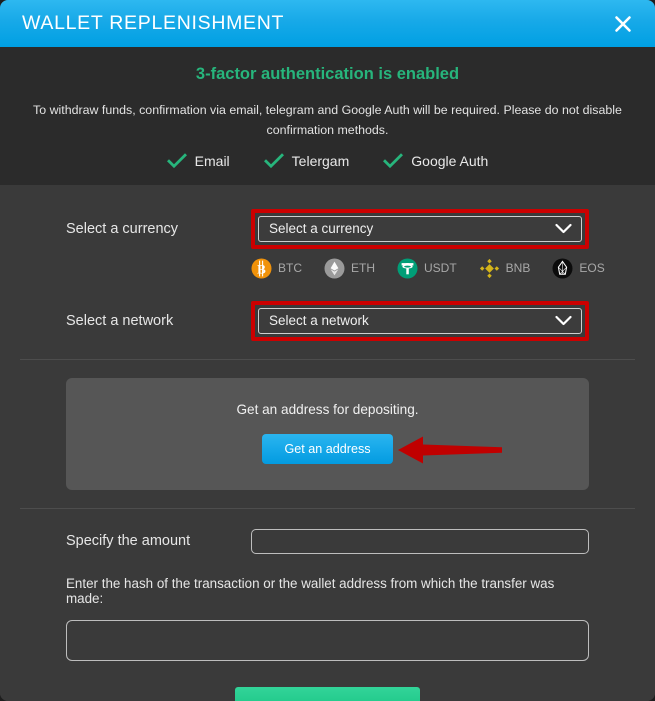  I want to click on coin-usdt: USDT, so click(427, 268).